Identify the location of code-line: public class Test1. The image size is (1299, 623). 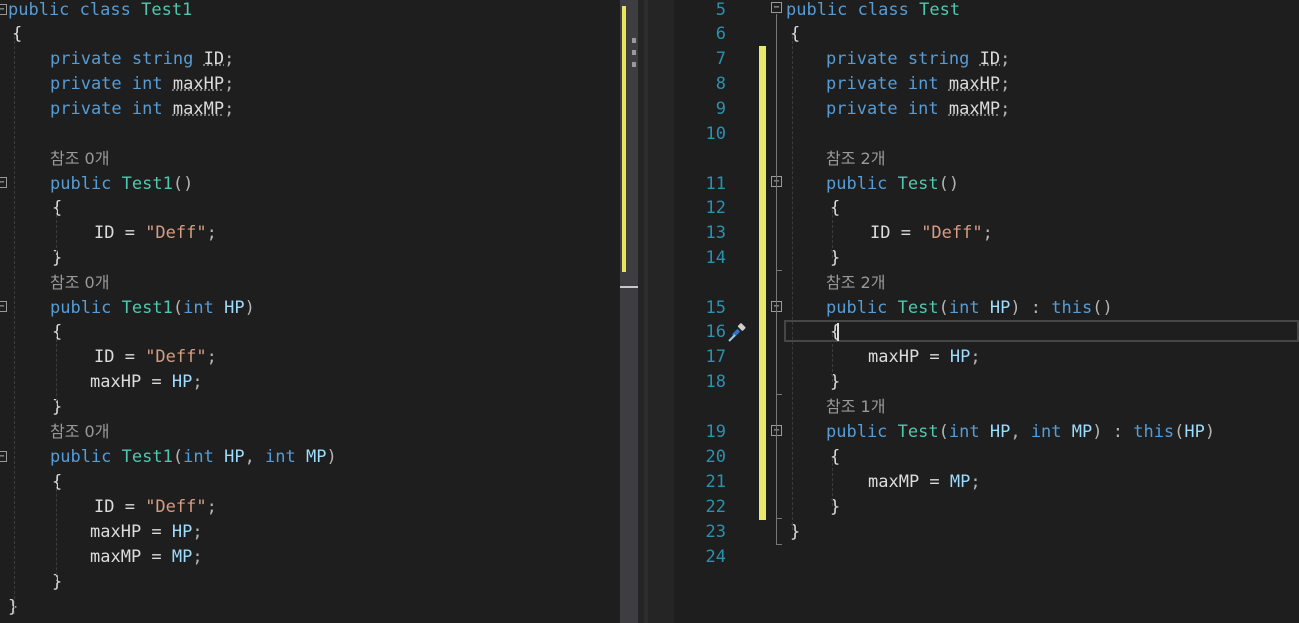
(100, 11).